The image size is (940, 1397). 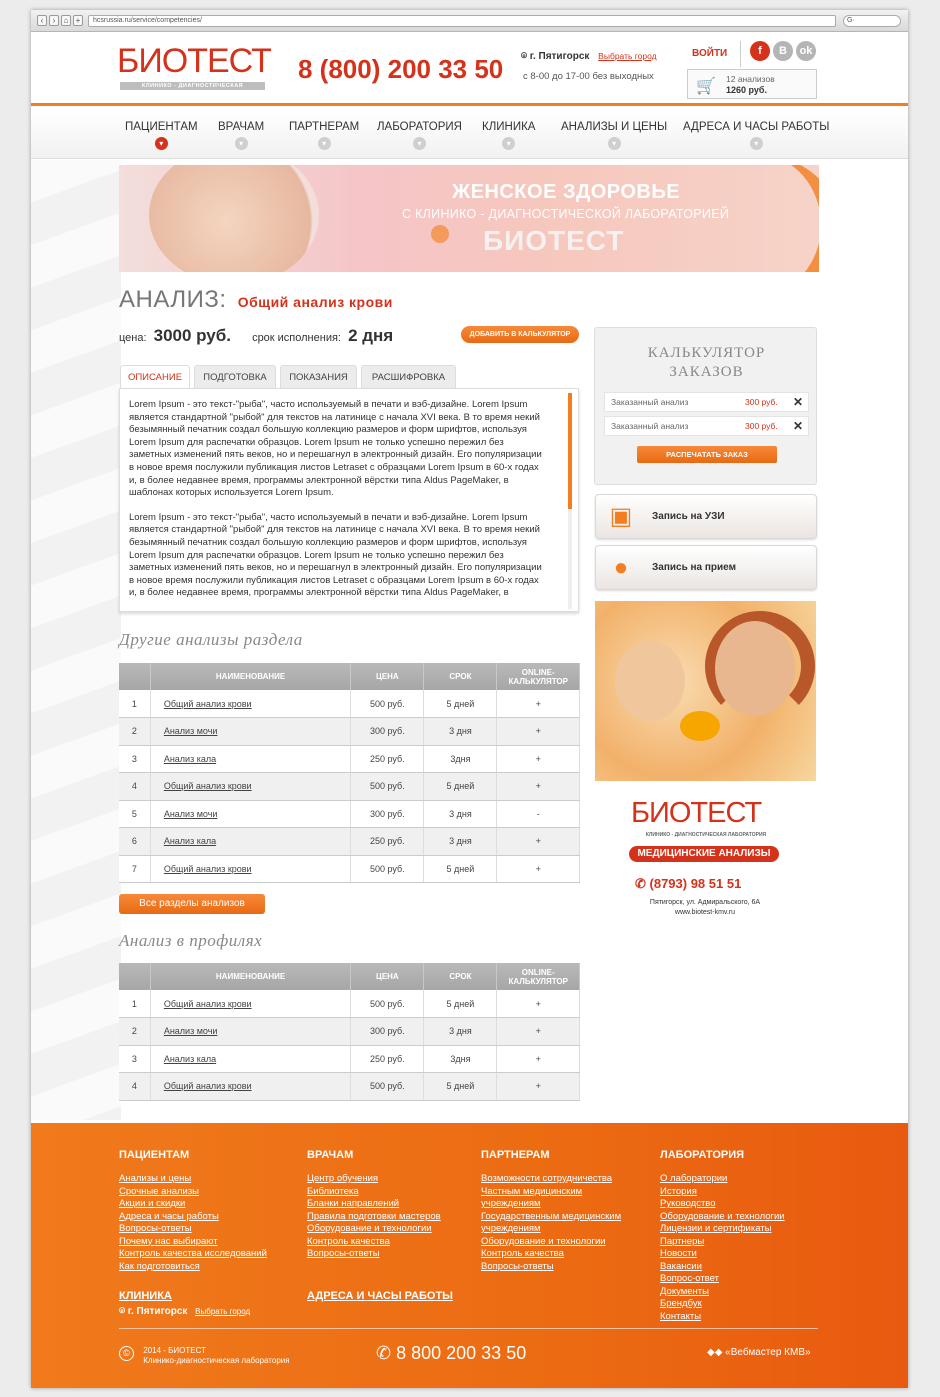 What do you see at coordinates (78, 20) in the screenshot?
I see `add-tab-icon: +` at bounding box center [78, 20].